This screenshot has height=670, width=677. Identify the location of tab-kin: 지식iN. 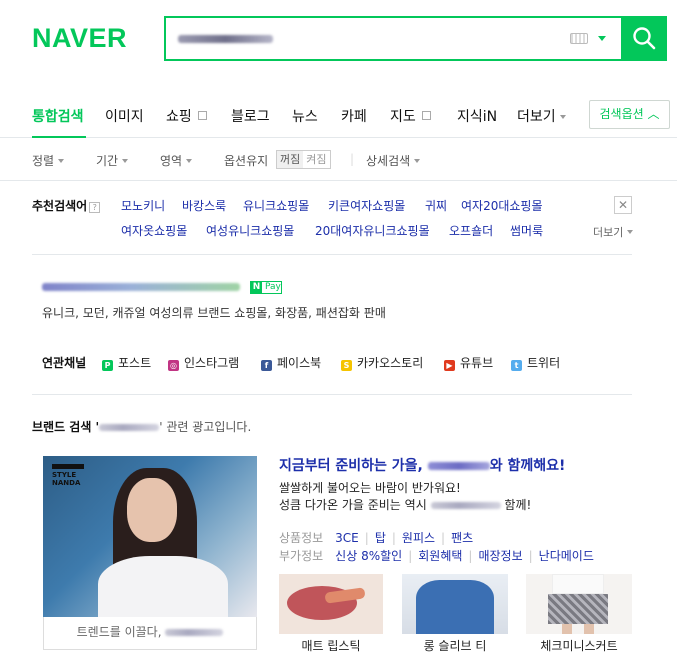
(477, 116).